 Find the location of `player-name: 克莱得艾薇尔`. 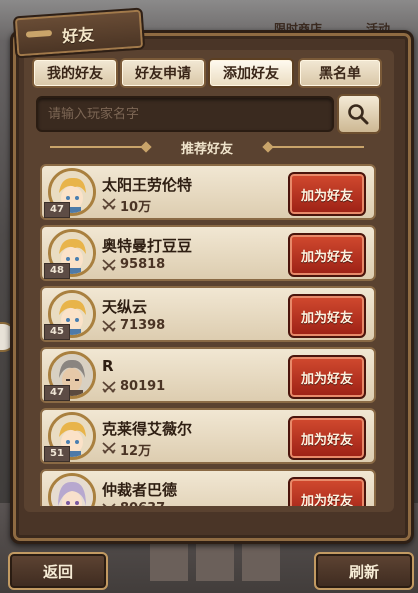

player-name: 克莱得艾薇尔 is located at coordinates (147, 429).